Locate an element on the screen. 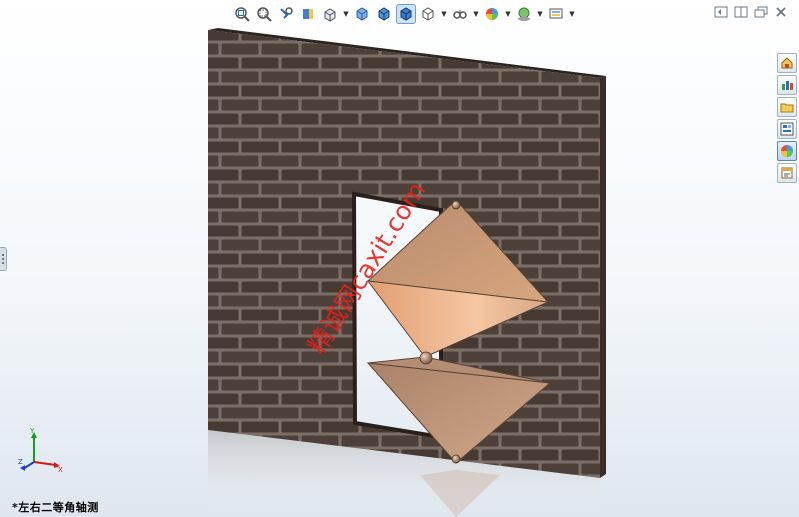 The image size is (799, 517). file-explorer-icon is located at coordinates (787, 108).